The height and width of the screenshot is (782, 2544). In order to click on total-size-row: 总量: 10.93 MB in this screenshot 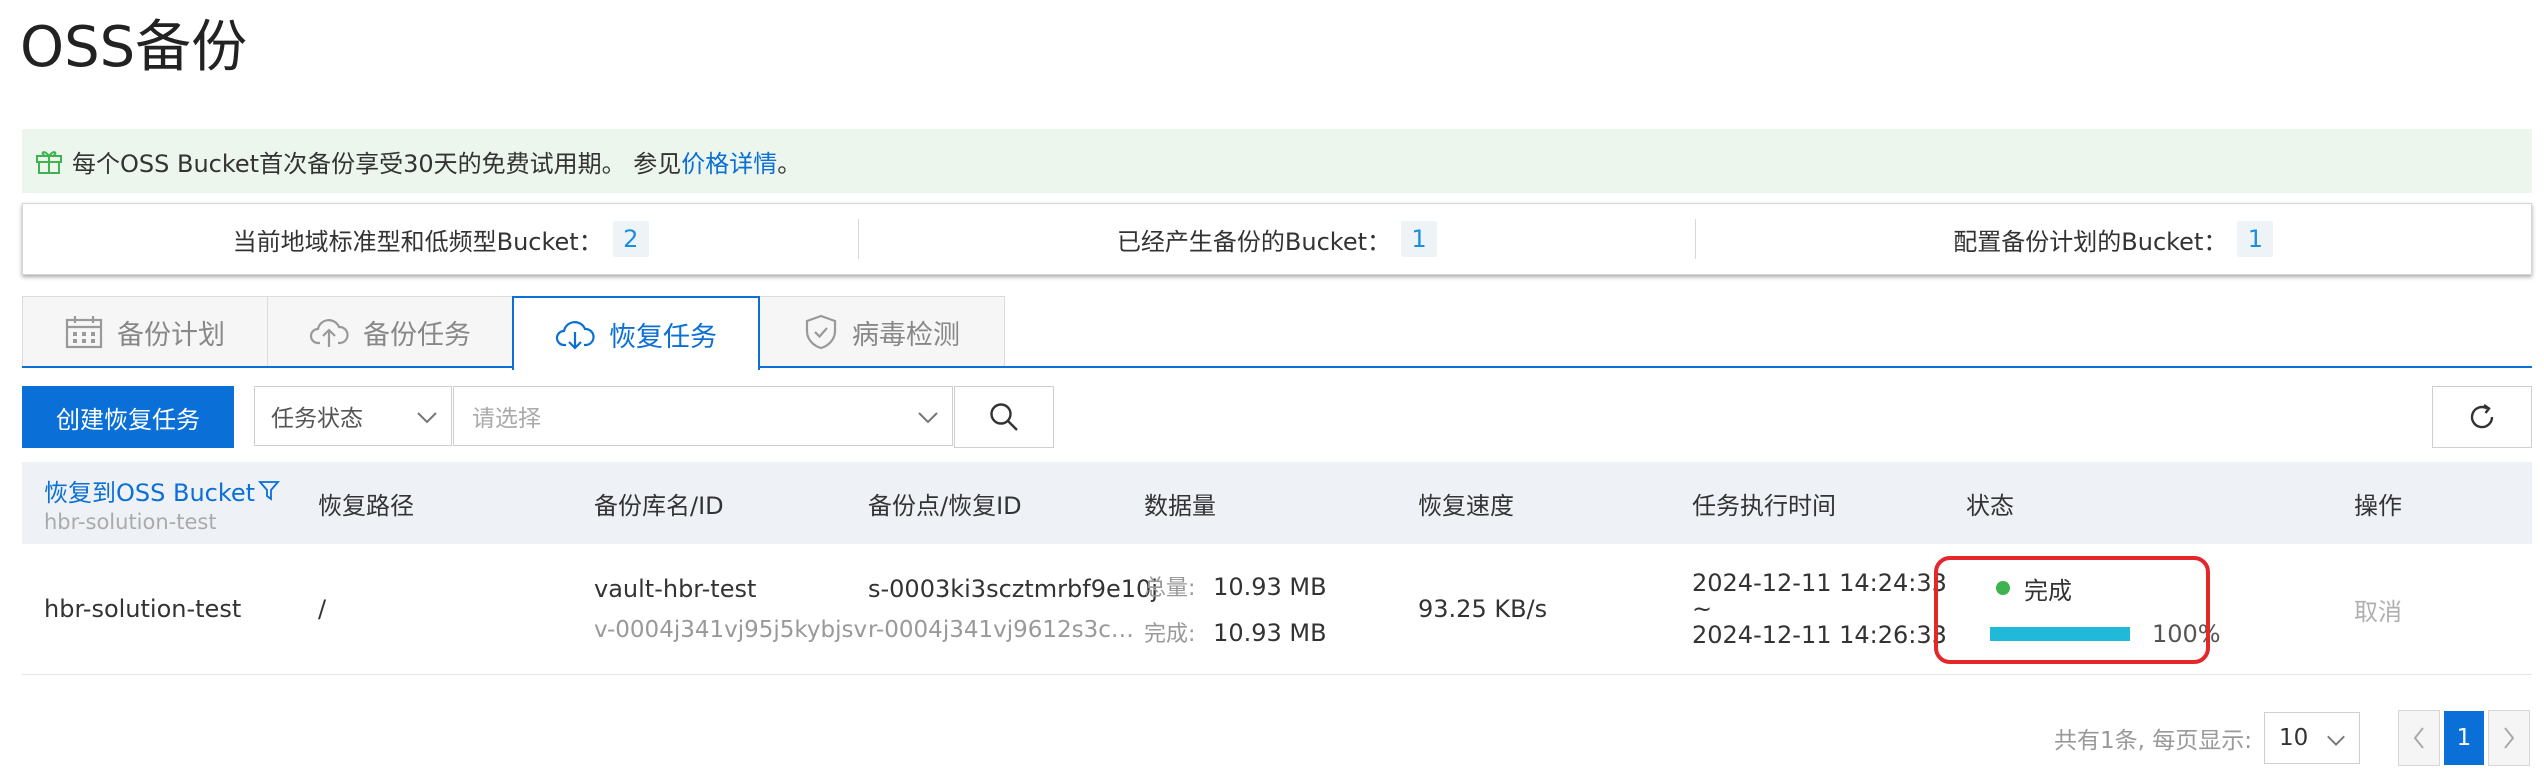, I will do `click(1235, 586)`.